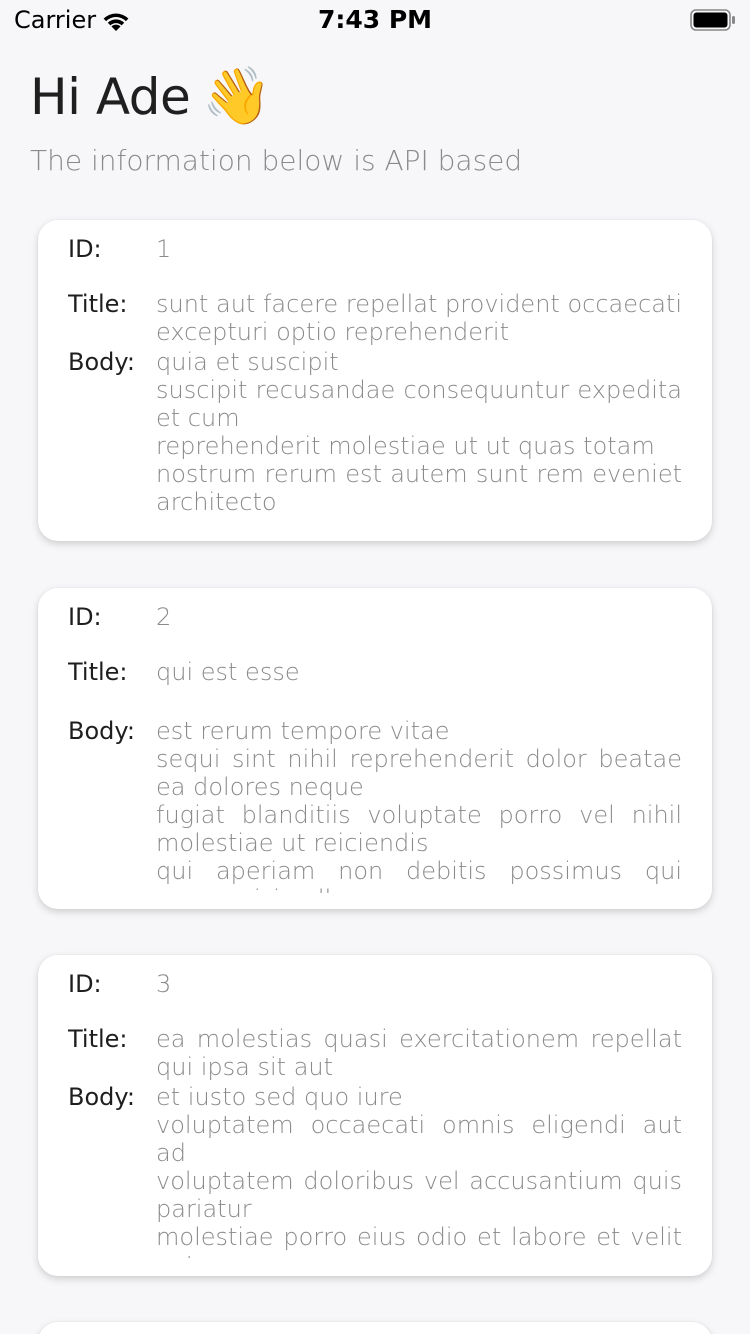 Image resolution: width=750 pixels, height=1334 pixels. I want to click on post-id-value: 1, so click(164, 249).